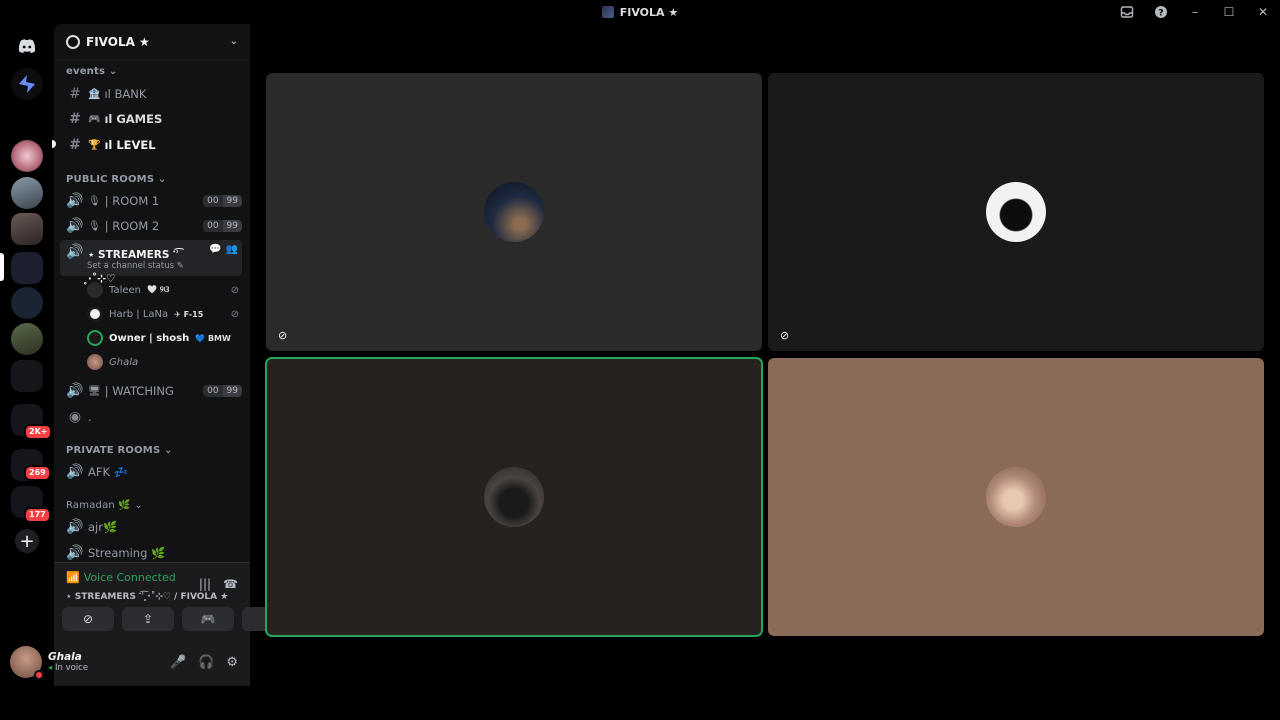 The height and width of the screenshot is (720, 1280). Describe the element at coordinates (232, 662) in the screenshot. I see `settings-icon: ⚙` at that location.